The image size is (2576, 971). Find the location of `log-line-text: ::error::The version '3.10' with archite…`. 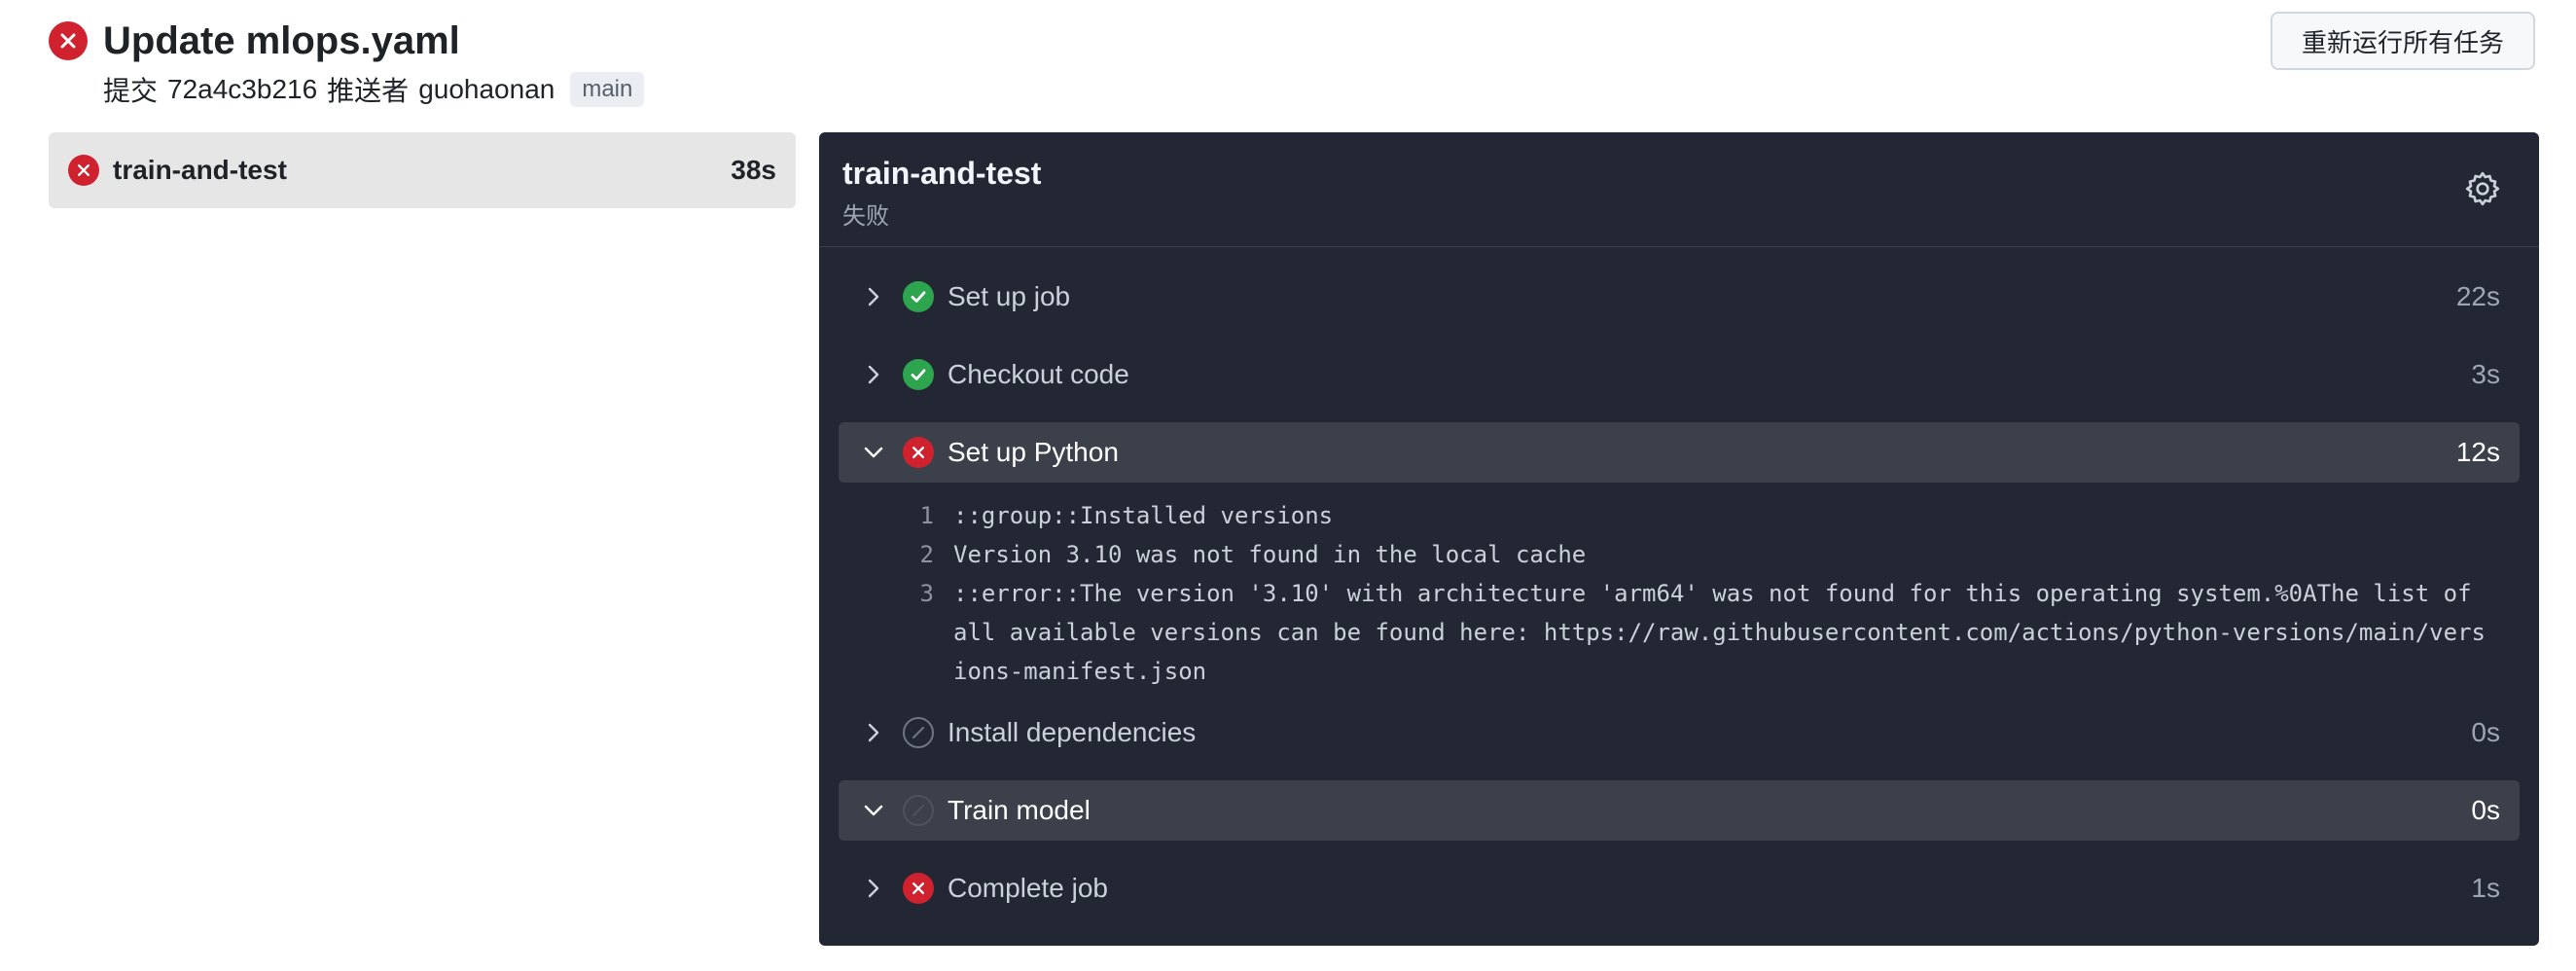

log-line-text: ::error::The version '3.10' with archite… is located at coordinates (1719, 633).